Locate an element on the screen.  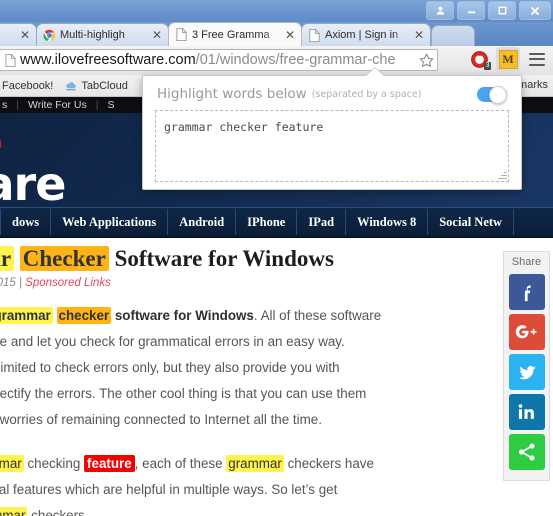
url-path: /01/windows/free-grammar-che is located at coordinates (295, 60).